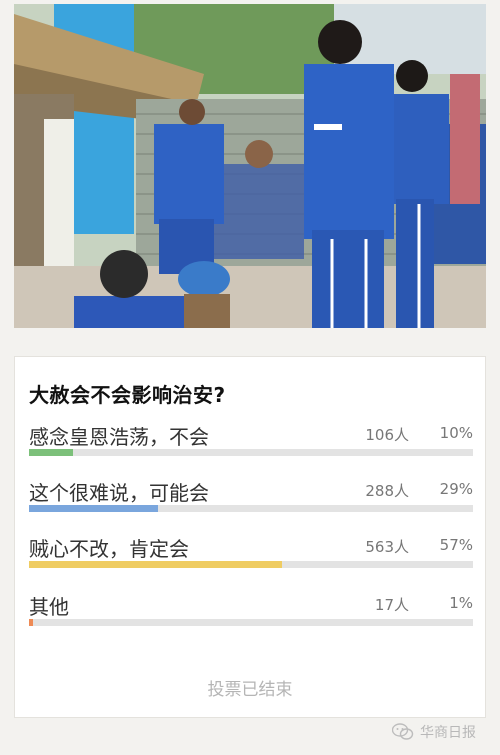 The image size is (500, 755). Describe the element at coordinates (119, 493) in the screenshot. I see `option-label: 这个很难说，可能会` at that location.